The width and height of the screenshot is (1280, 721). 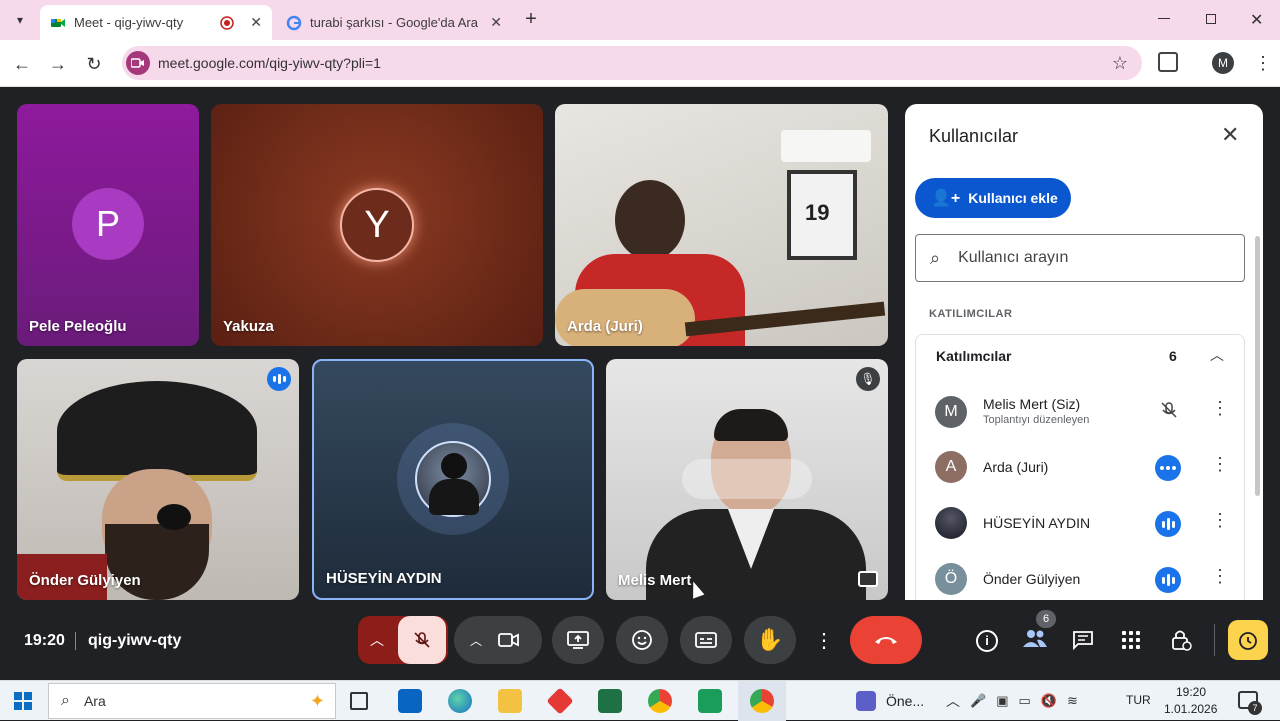 I want to click on tile-name: Melis Mert, so click(x=655, y=580).